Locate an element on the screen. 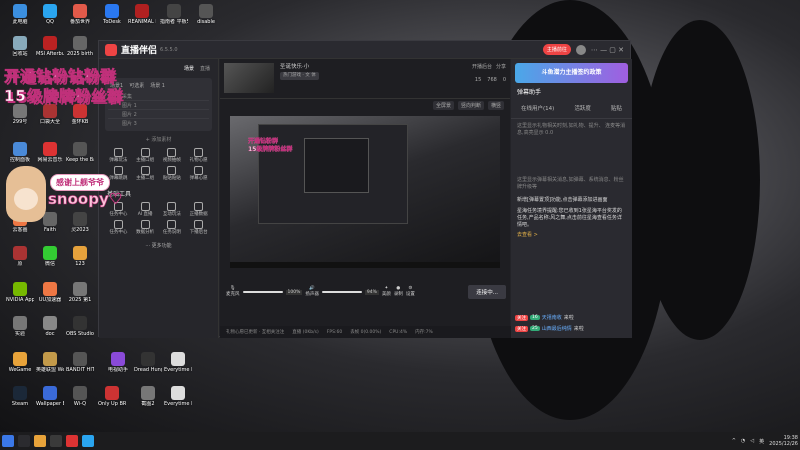  stream-category: 热门游戏 · 文 体 is located at coordinates (299, 76).